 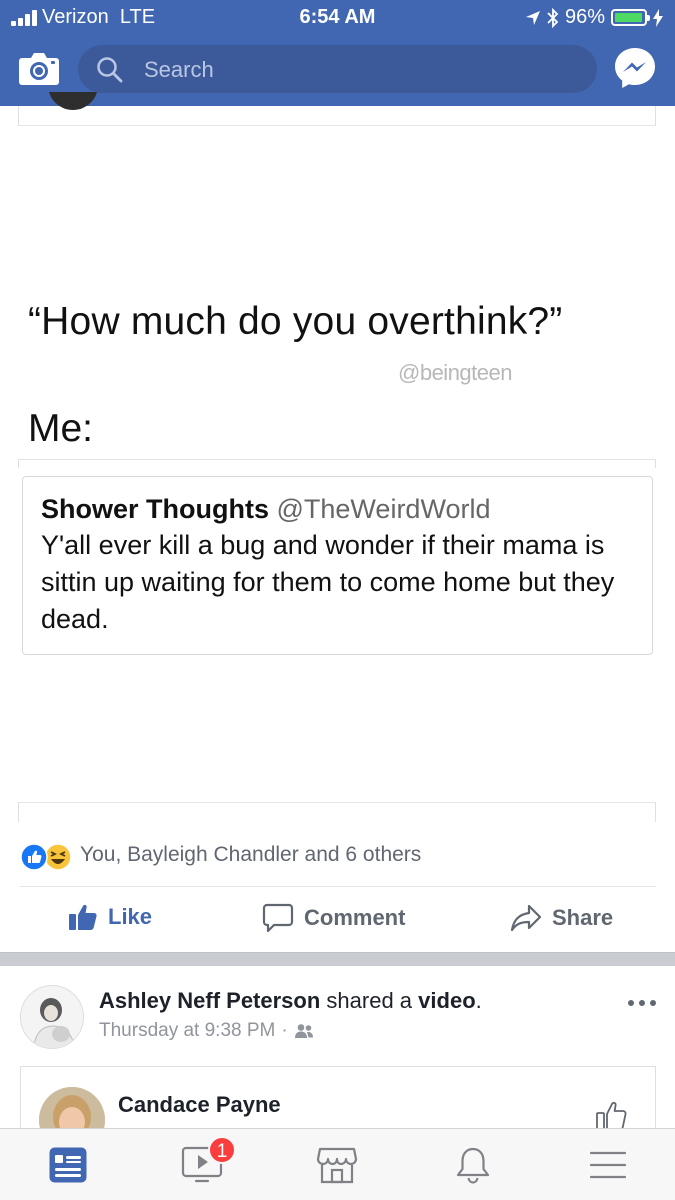 I want to click on meme-watermark: @beingteen, so click(x=455, y=372).